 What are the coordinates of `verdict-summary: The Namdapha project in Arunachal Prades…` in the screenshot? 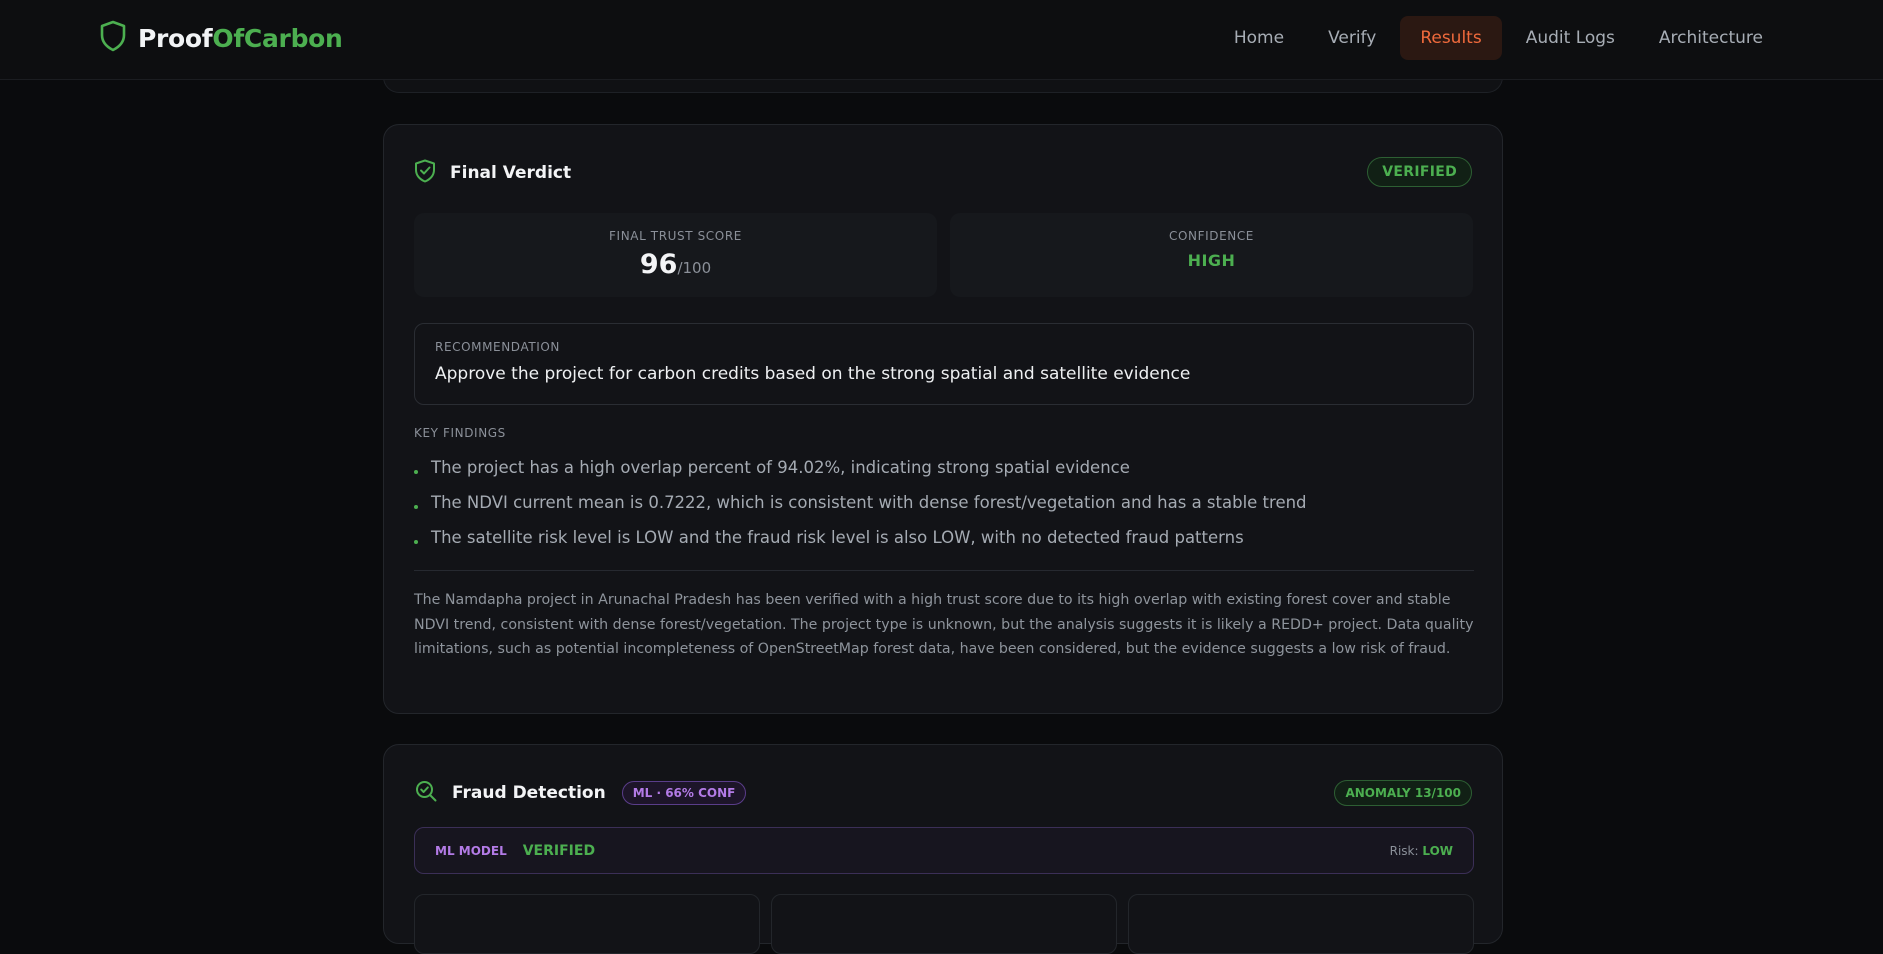 It's located at (944, 624).